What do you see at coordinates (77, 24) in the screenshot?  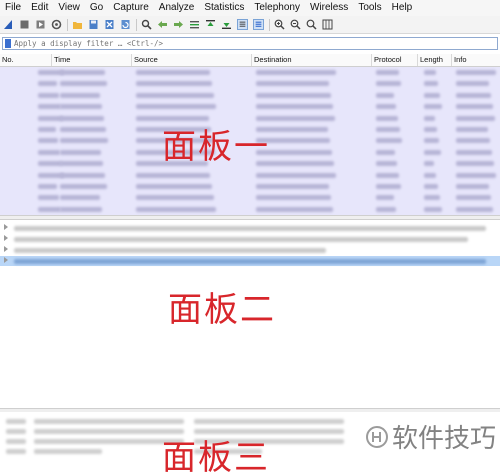 I see `open-file-icon` at bounding box center [77, 24].